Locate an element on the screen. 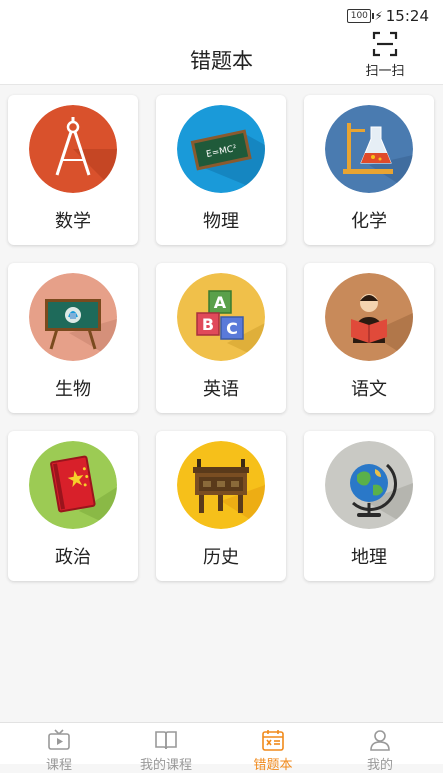 The width and height of the screenshot is (443, 773). red-book-icon is located at coordinates (73, 485).